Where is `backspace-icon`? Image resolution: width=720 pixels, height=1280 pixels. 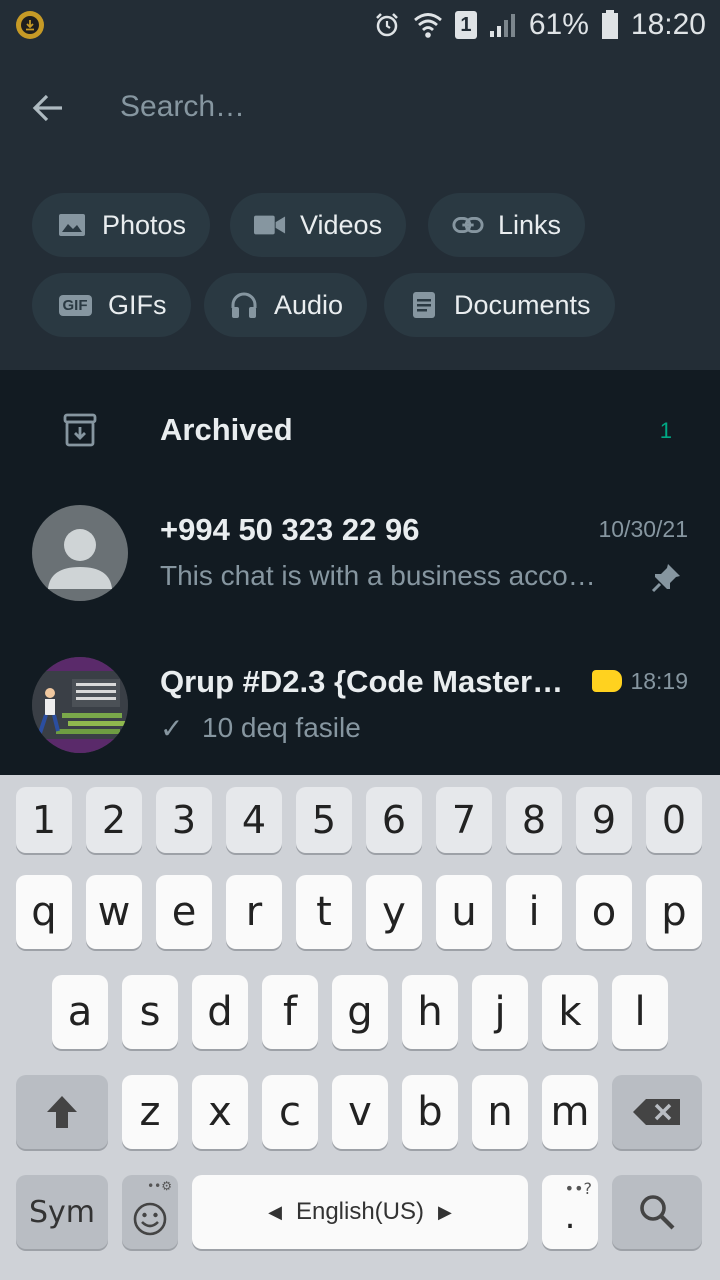
backspace-icon is located at coordinates (656, 1112).